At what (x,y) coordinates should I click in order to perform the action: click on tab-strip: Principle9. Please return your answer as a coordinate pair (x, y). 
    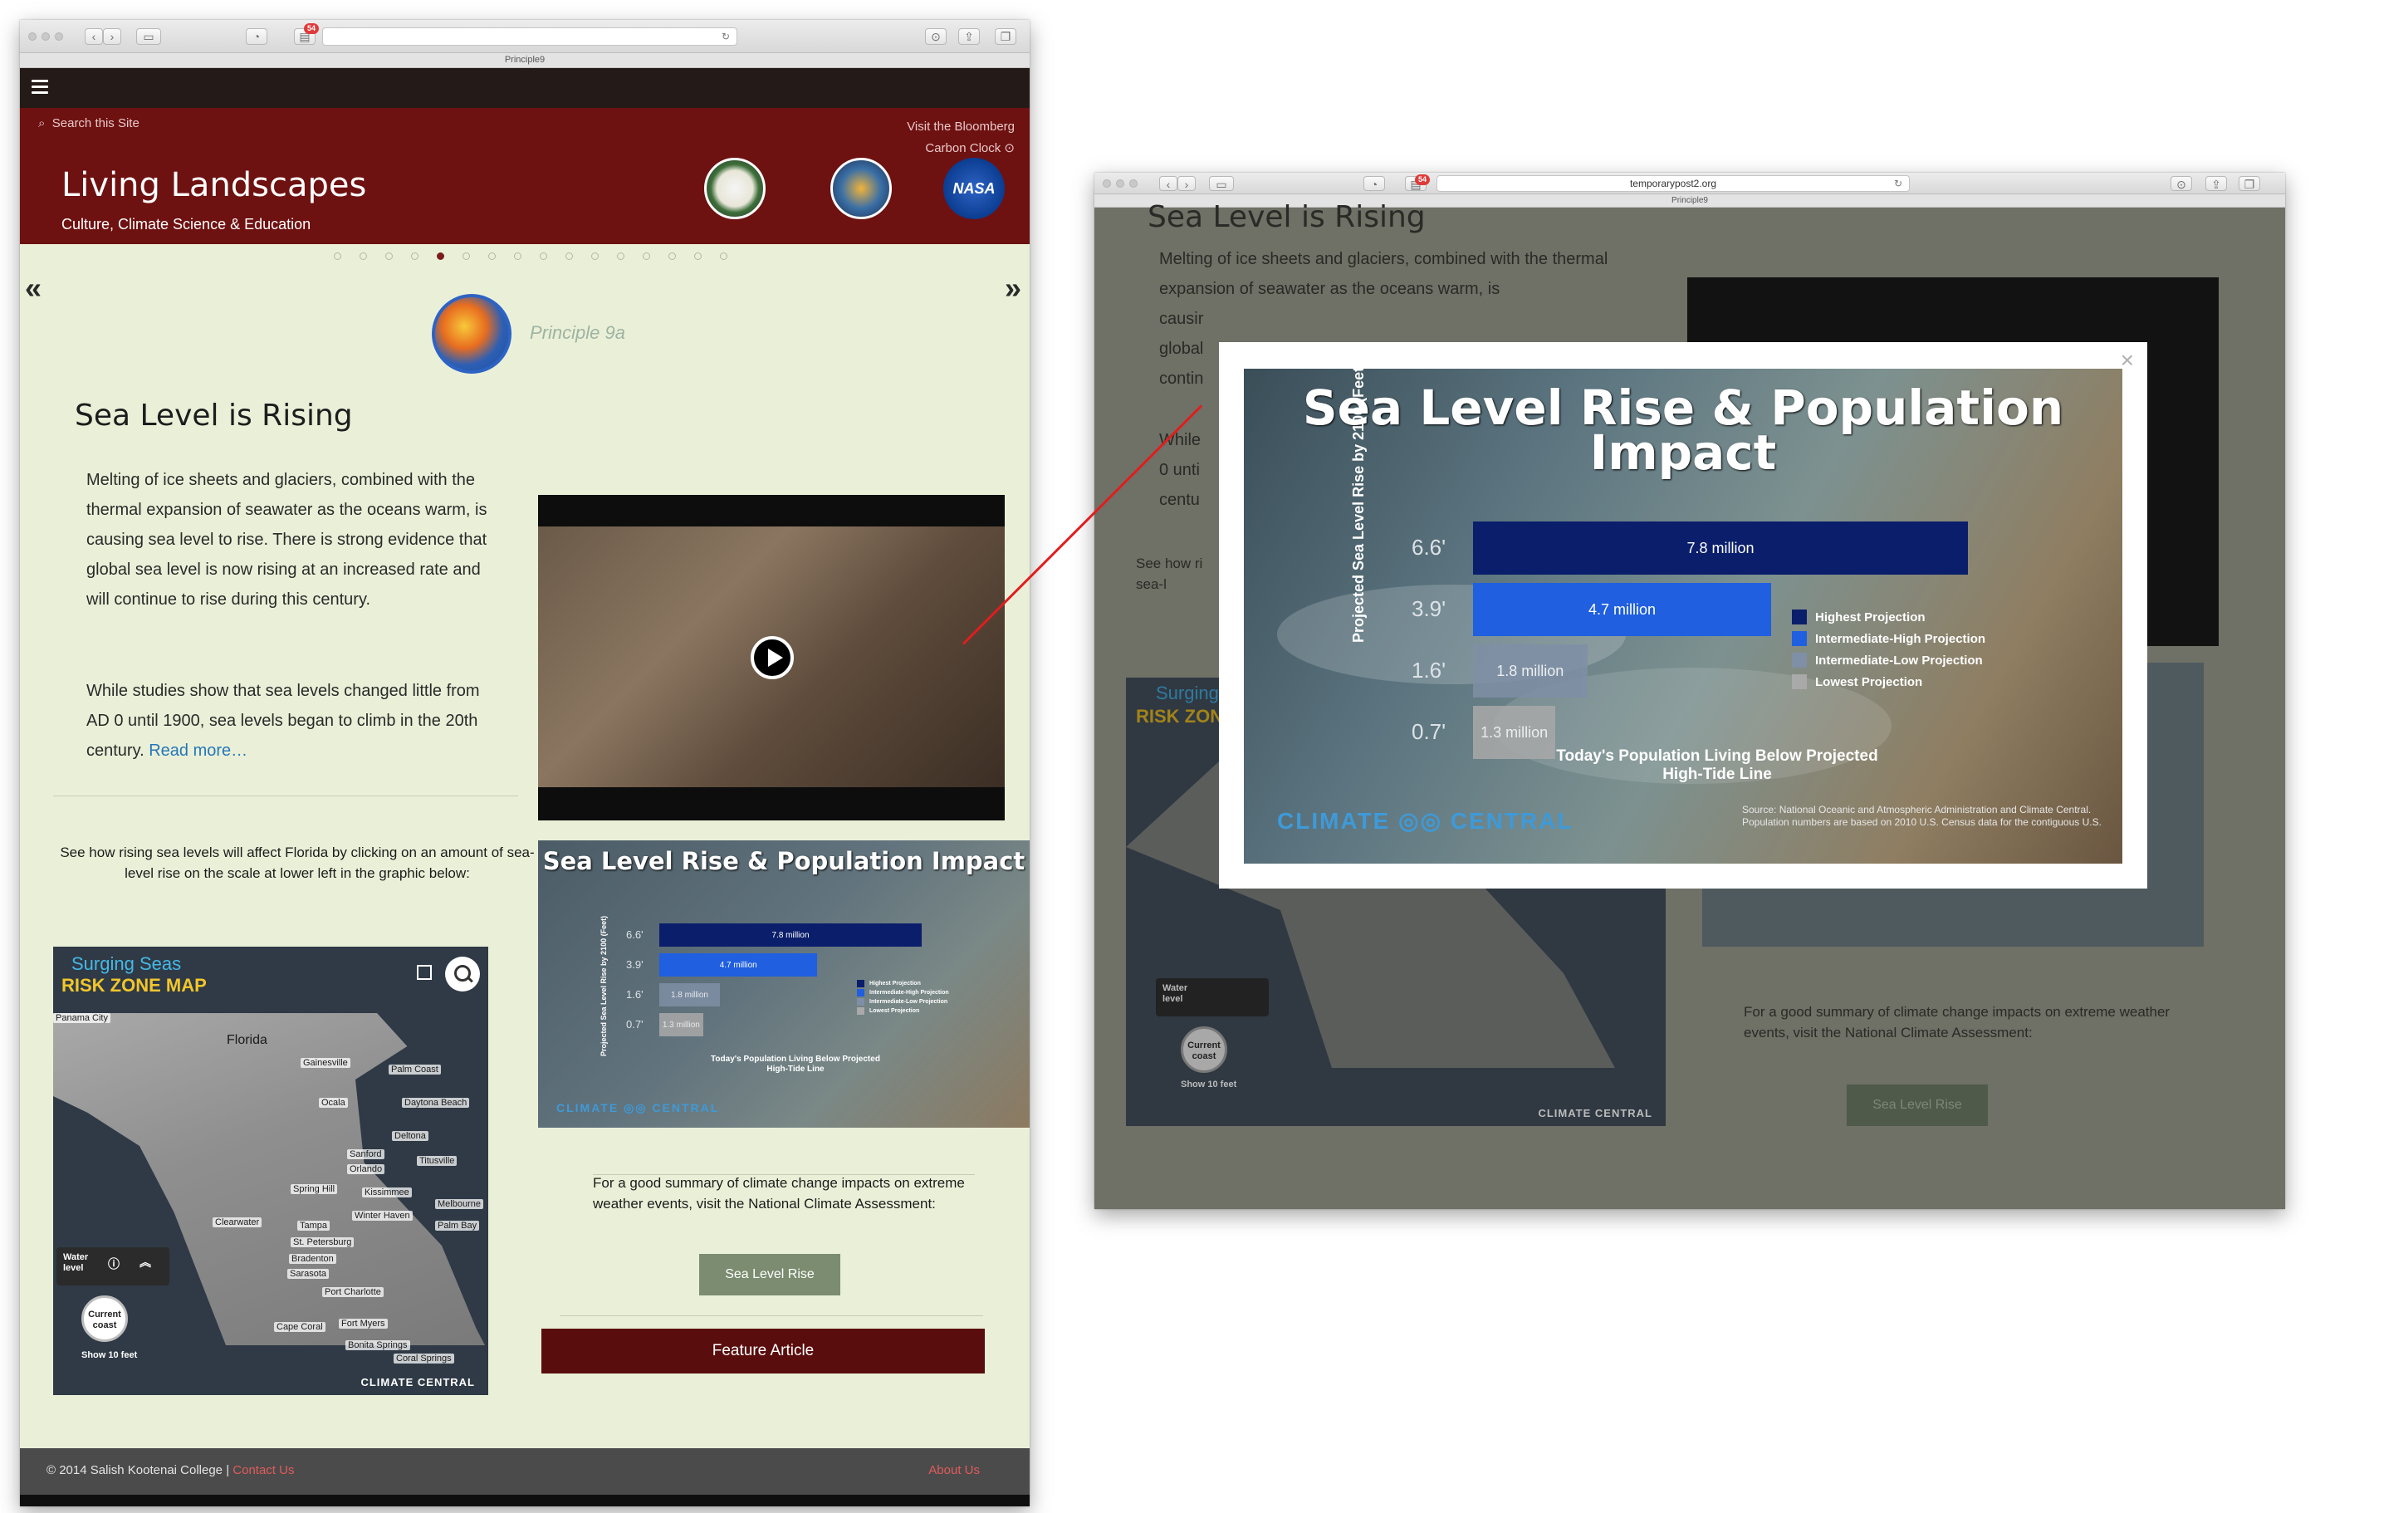
    Looking at the image, I should click on (525, 60).